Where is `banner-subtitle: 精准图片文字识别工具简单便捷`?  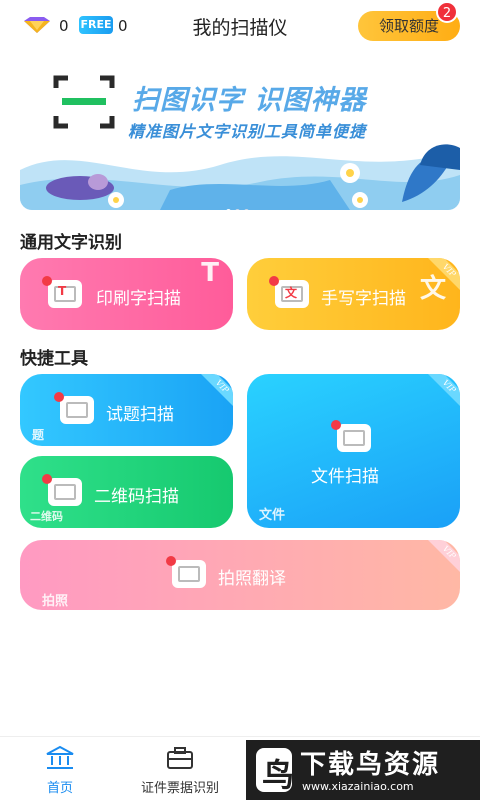
banner-subtitle: 精准图片文字识别工具简单便捷 is located at coordinates (247, 131).